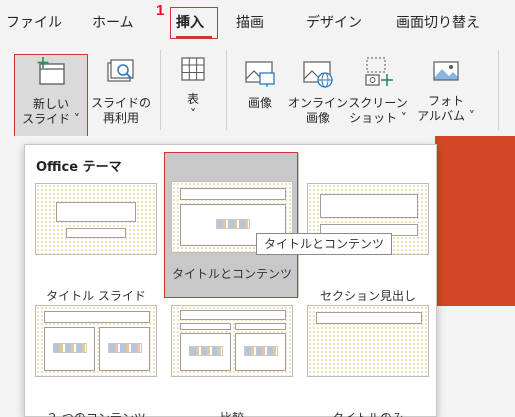 The width and height of the screenshot is (515, 417). What do you see at coordinates (318, 91) in the screenshot?
I see `online-pictures-button: オンライン 画像` at bounding box center [318, 91].